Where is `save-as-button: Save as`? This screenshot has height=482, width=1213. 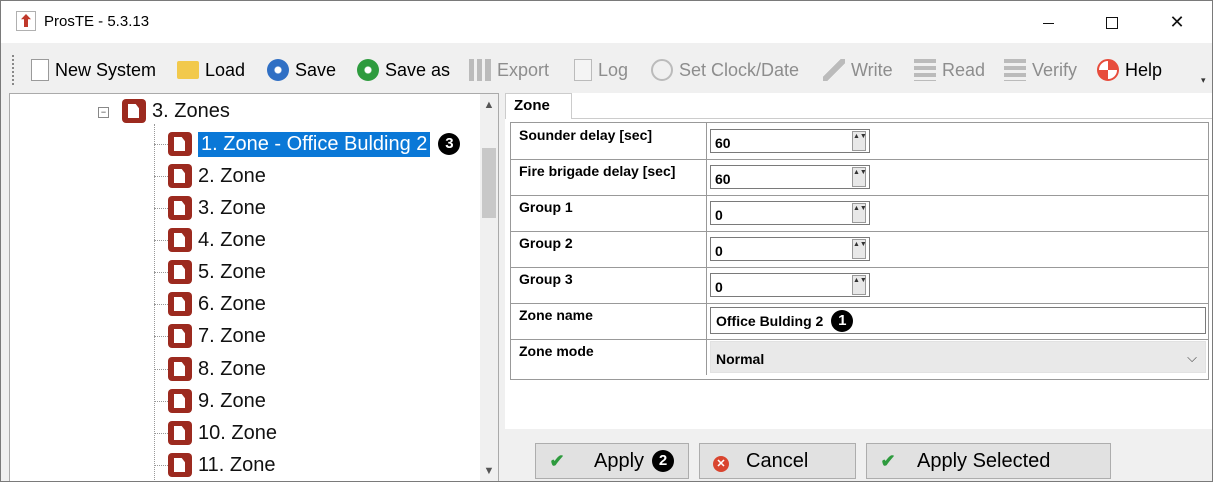
save-as-button: Save as is located at coordinates (403, 70).